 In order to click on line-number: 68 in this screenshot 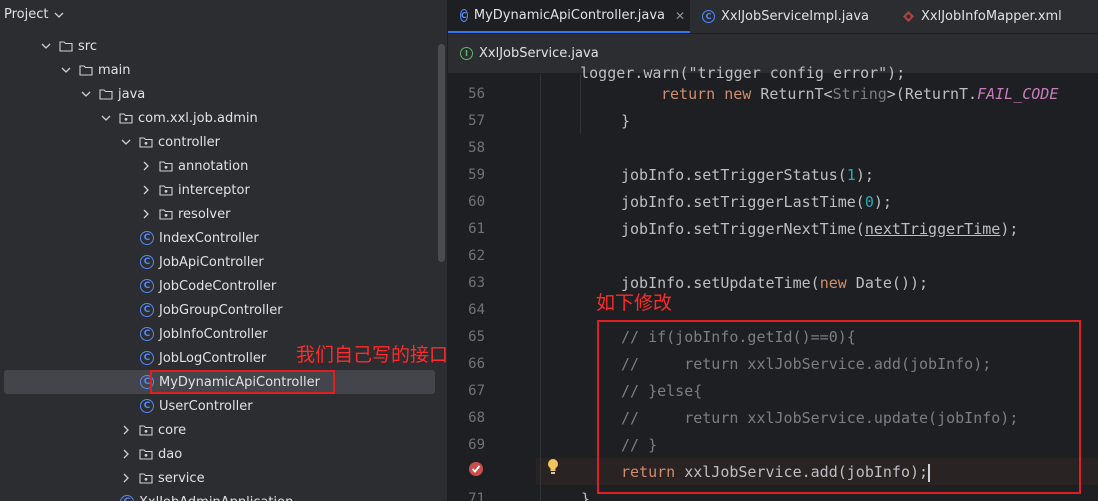, I will do `click(476, 418)`.